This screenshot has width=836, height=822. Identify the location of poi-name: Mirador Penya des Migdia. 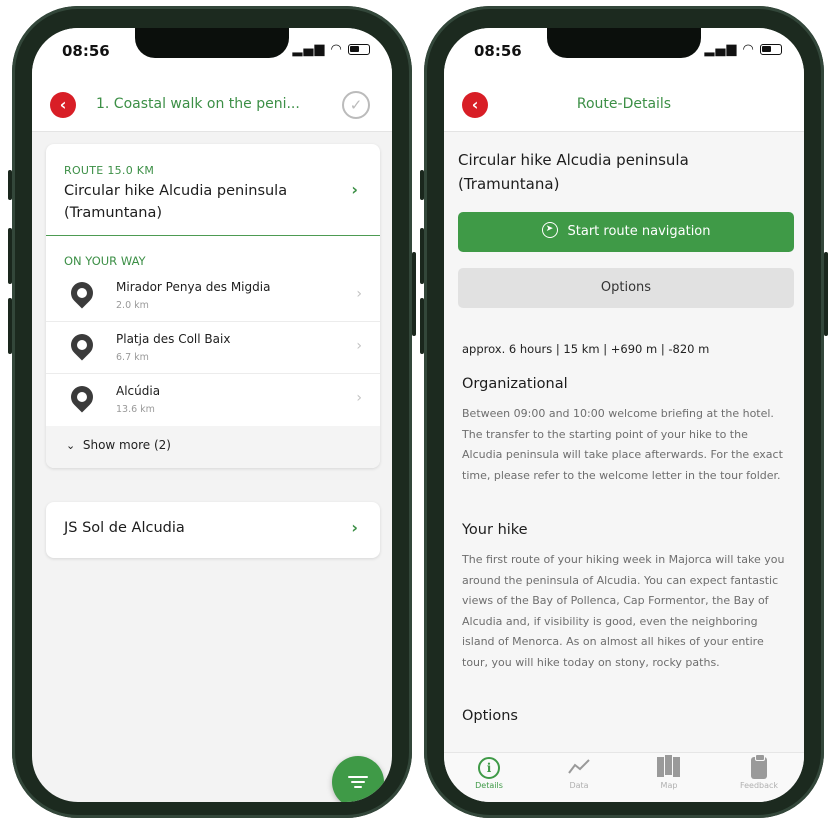
(193, 287).